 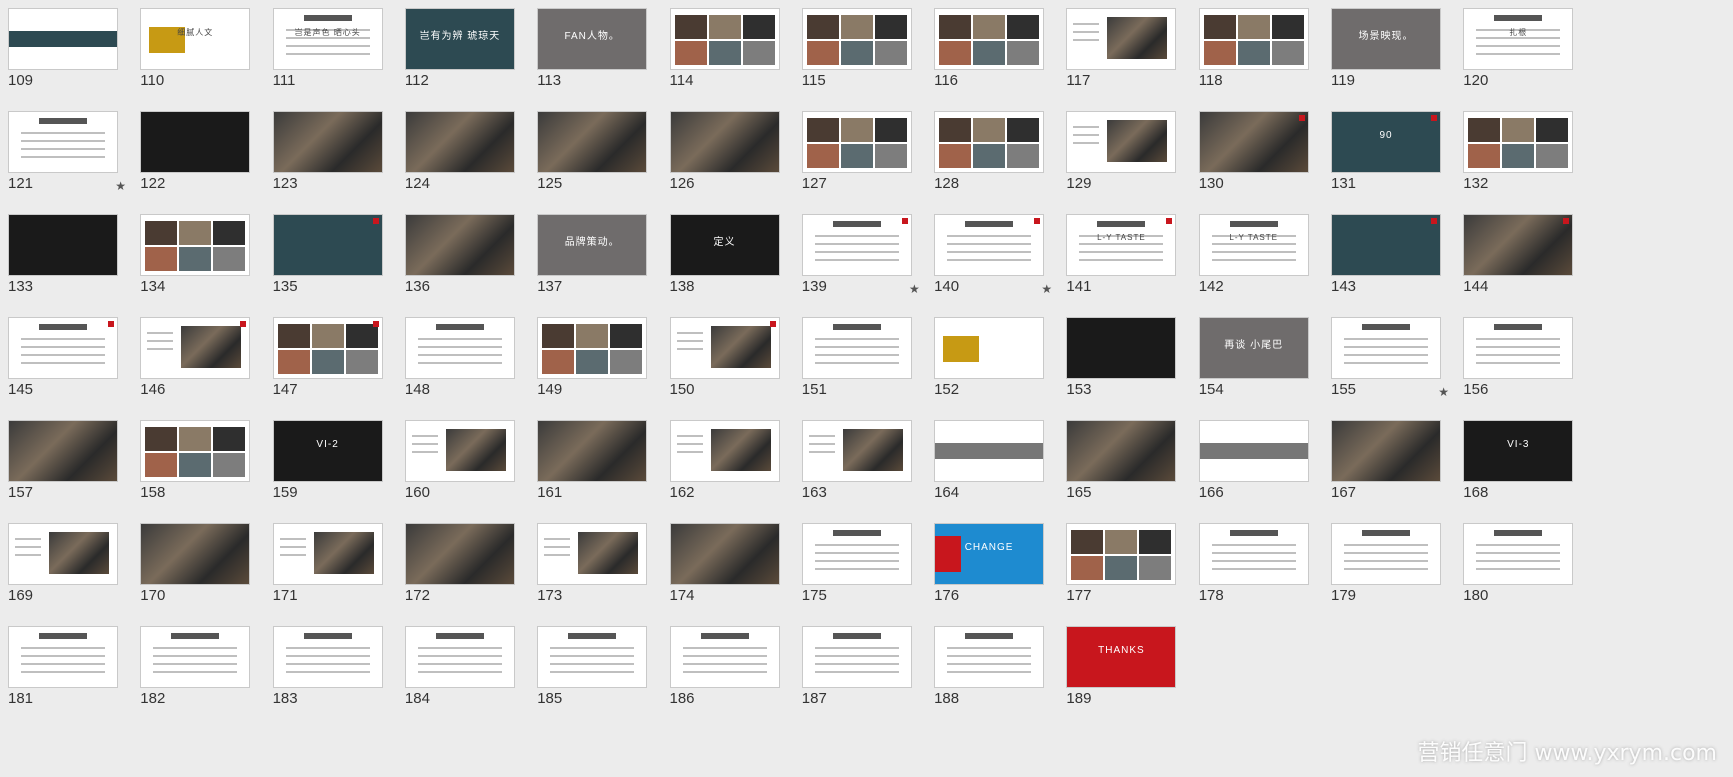 I want to click on slide-thumbnail-162: 162, so click(x=728, y=464).